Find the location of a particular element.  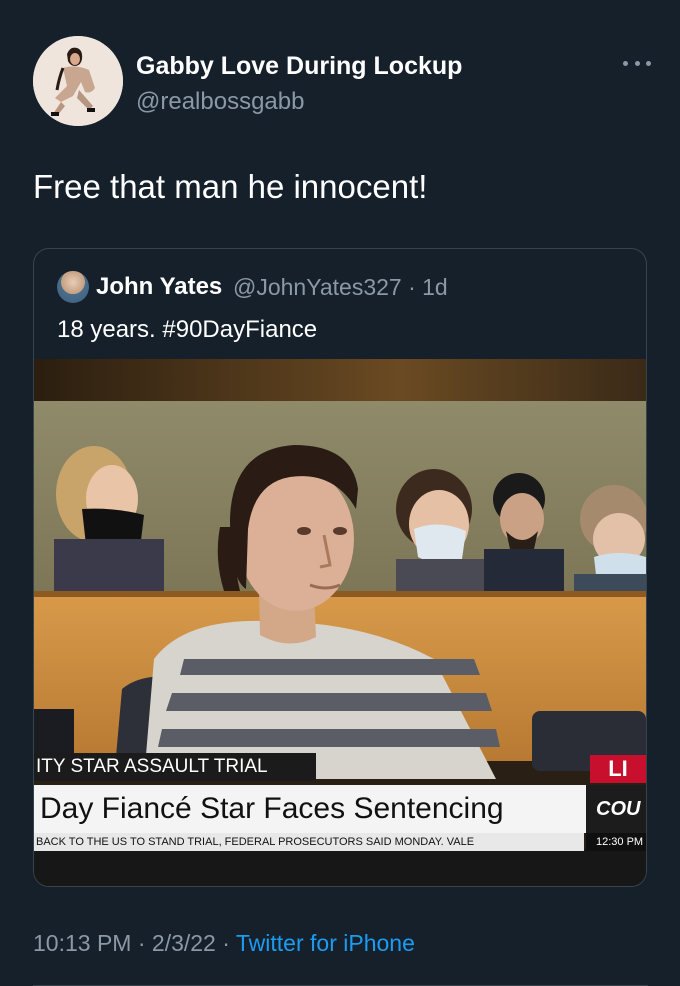

author-handle: @realbossgabb is located at coordinates (220, 102).